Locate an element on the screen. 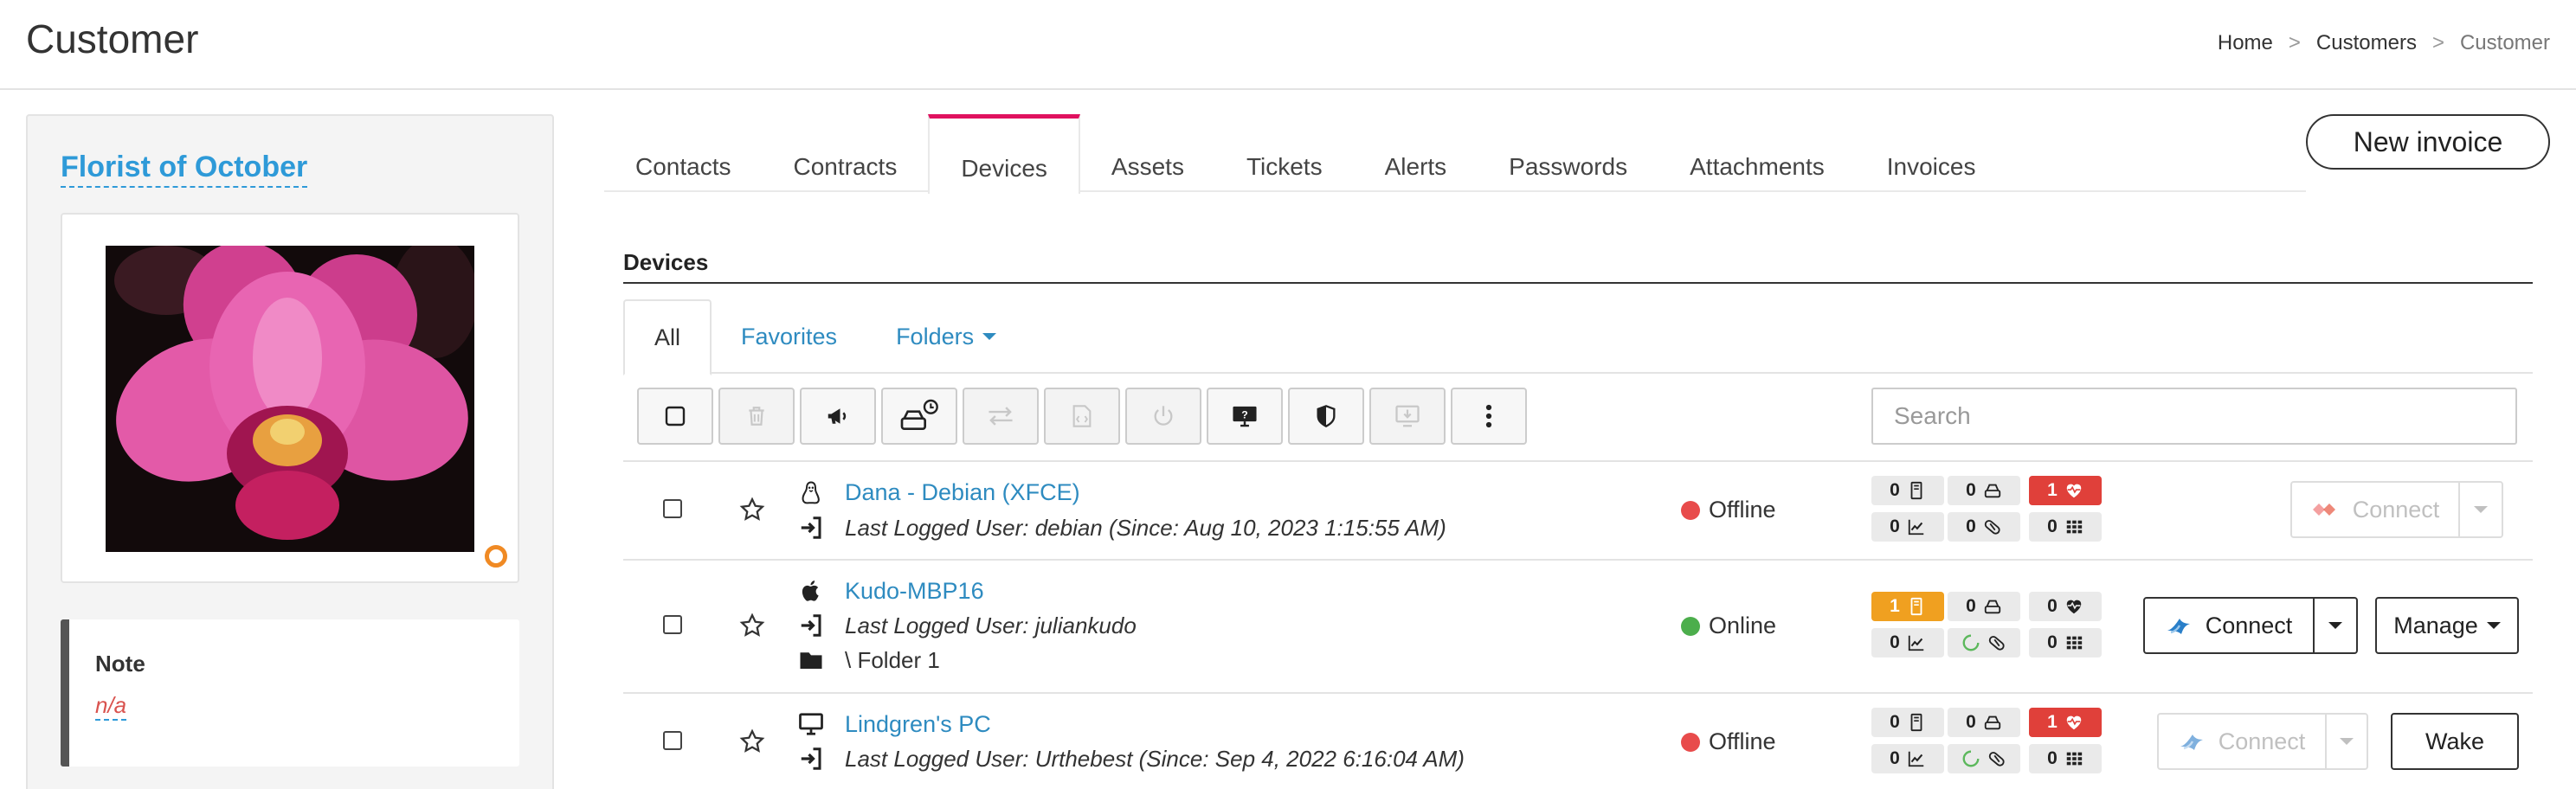  wake-button: Wake is located at coordinates (2455, 741).